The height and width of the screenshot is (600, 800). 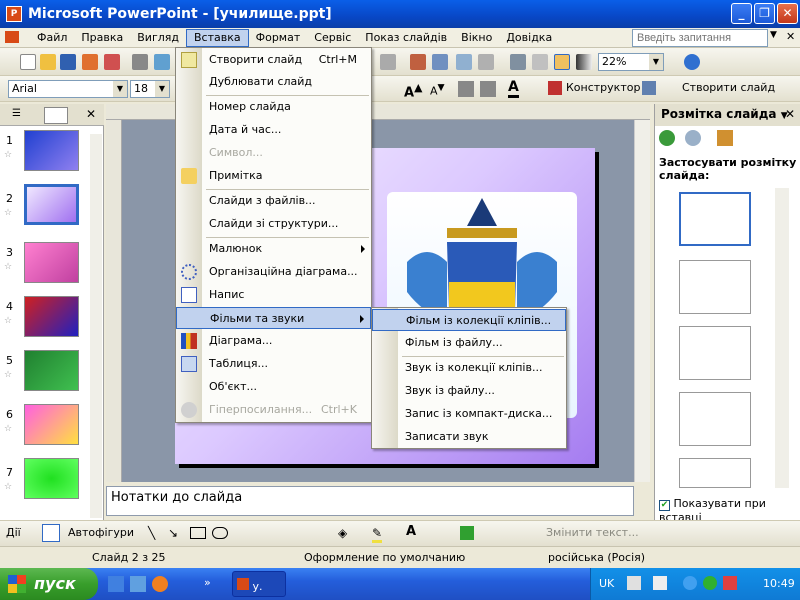 I want to click on taskbar-task: у., so click(x=259, y=584).